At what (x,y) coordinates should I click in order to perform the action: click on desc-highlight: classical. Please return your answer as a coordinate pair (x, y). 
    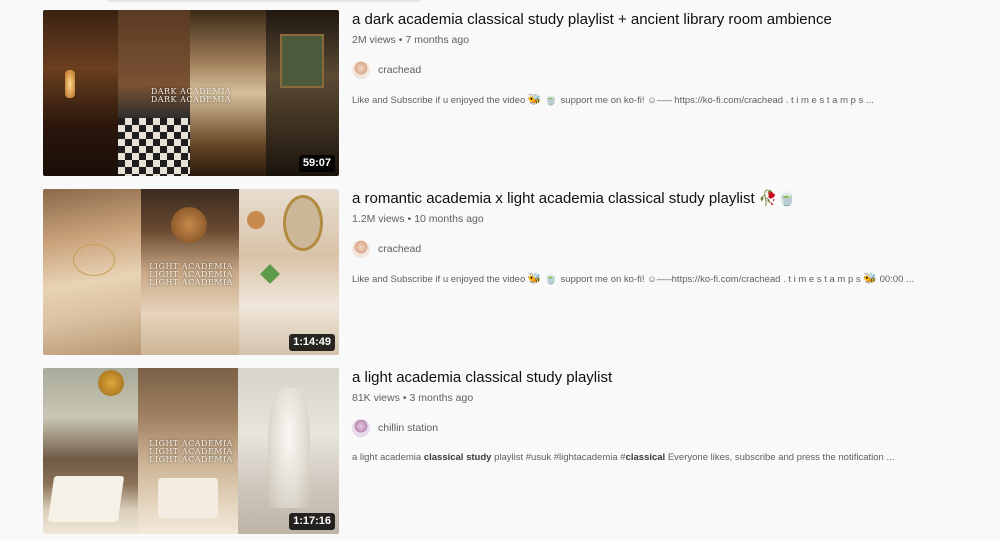
    Looking at the image, I should click on (645, 457).